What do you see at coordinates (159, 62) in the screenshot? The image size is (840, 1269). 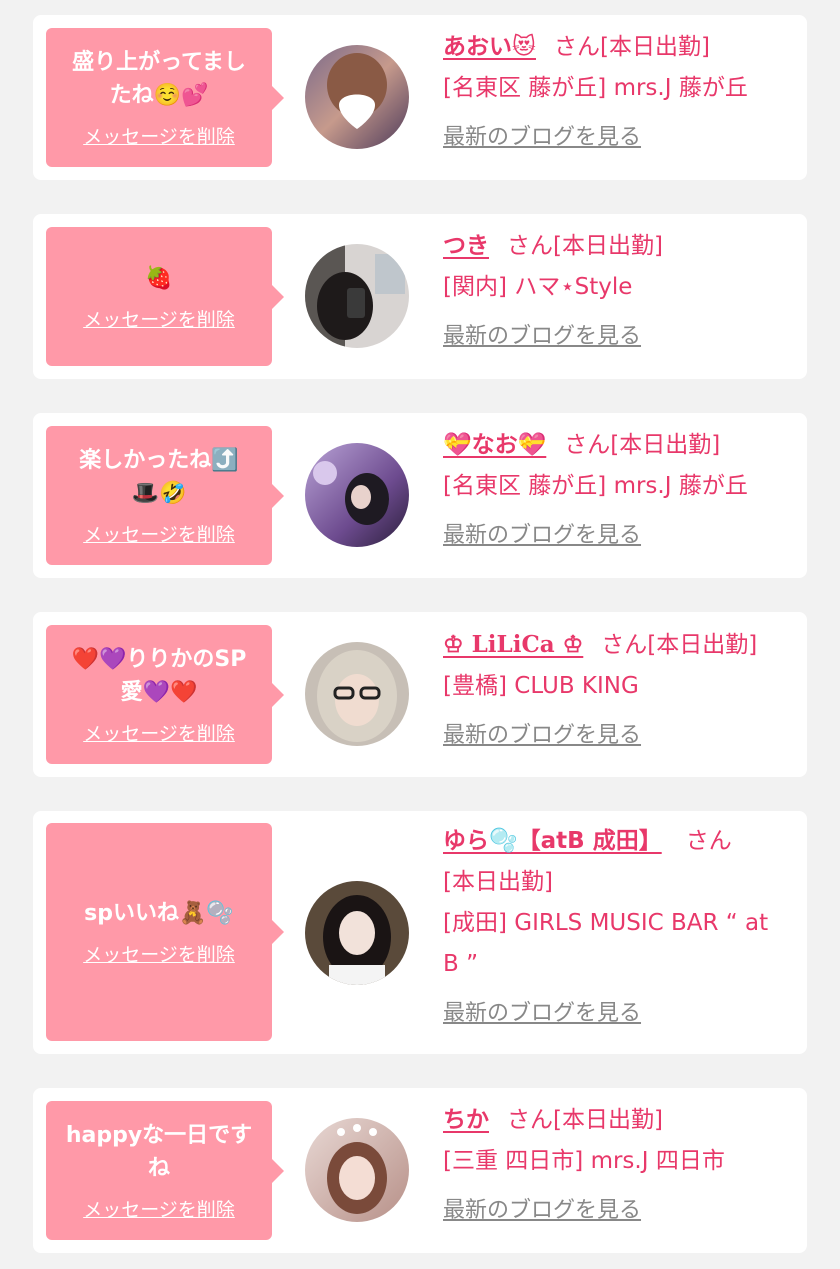 I see `message-line: 盛り上がってまし` at bounding box center [159, 62].